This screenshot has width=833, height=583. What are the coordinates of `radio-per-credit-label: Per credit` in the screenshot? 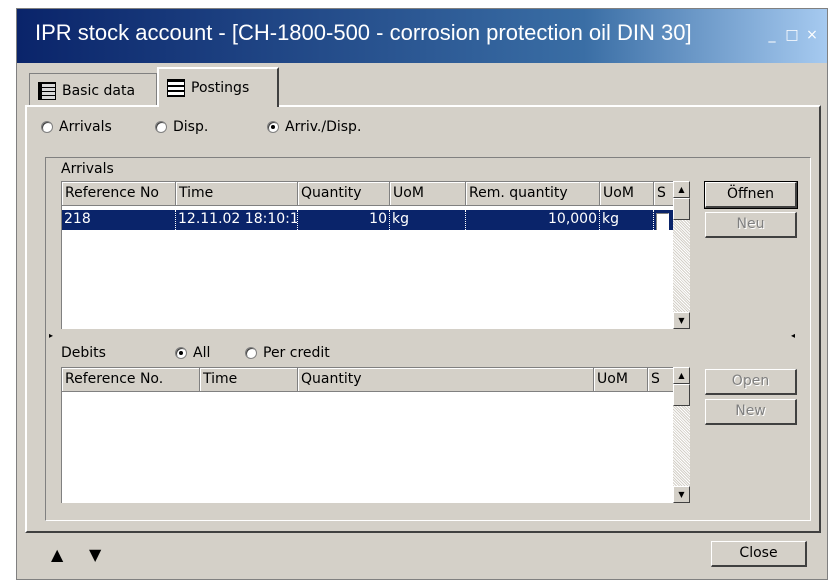 It's located at (296, 353).